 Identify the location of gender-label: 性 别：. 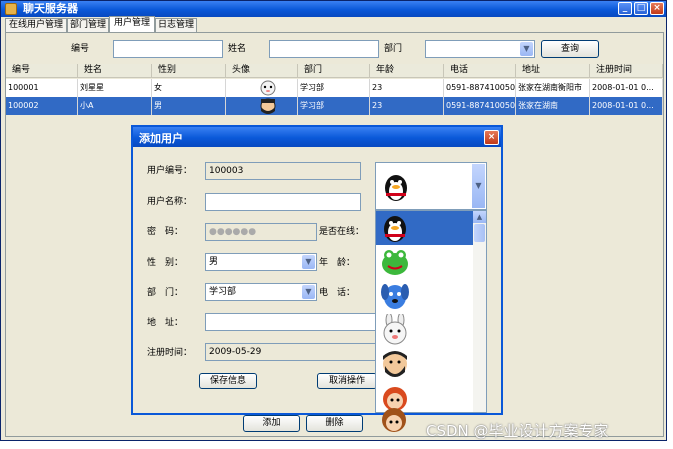
(165, 263).